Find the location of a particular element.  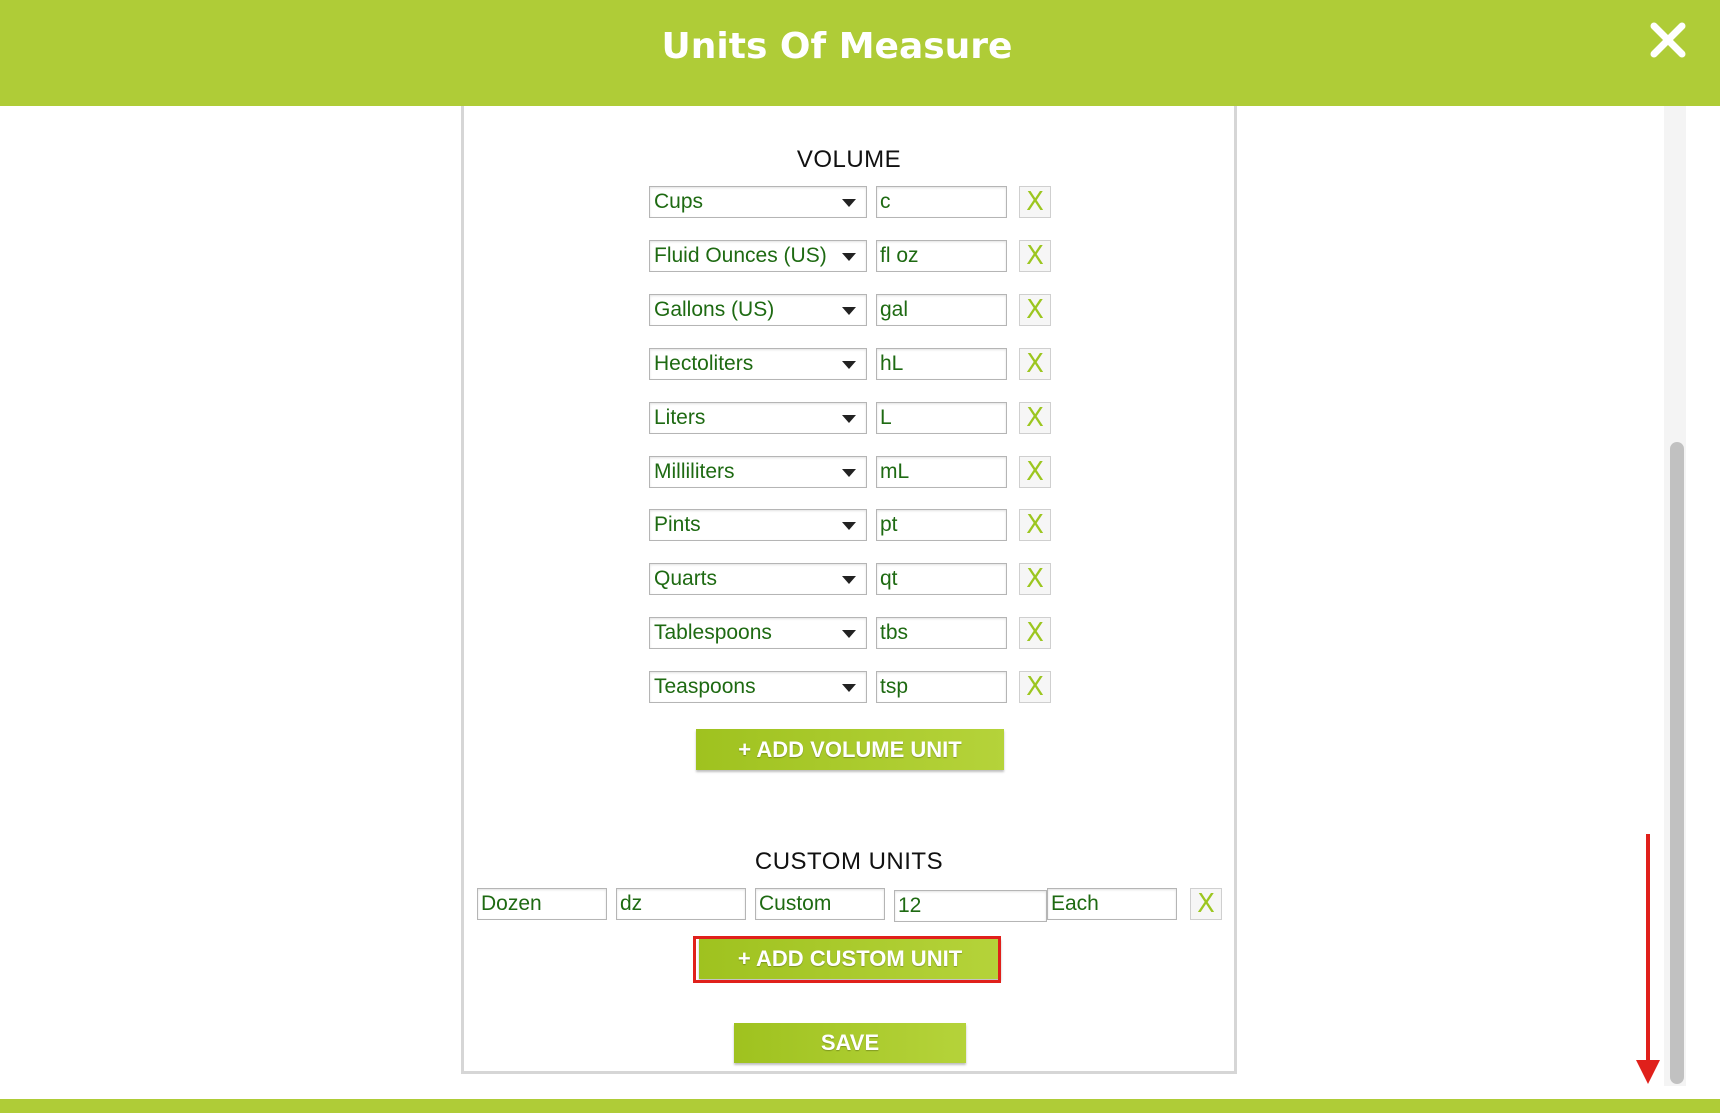

volume-unit-row: Cups c X is located at coordinates (849, 203).